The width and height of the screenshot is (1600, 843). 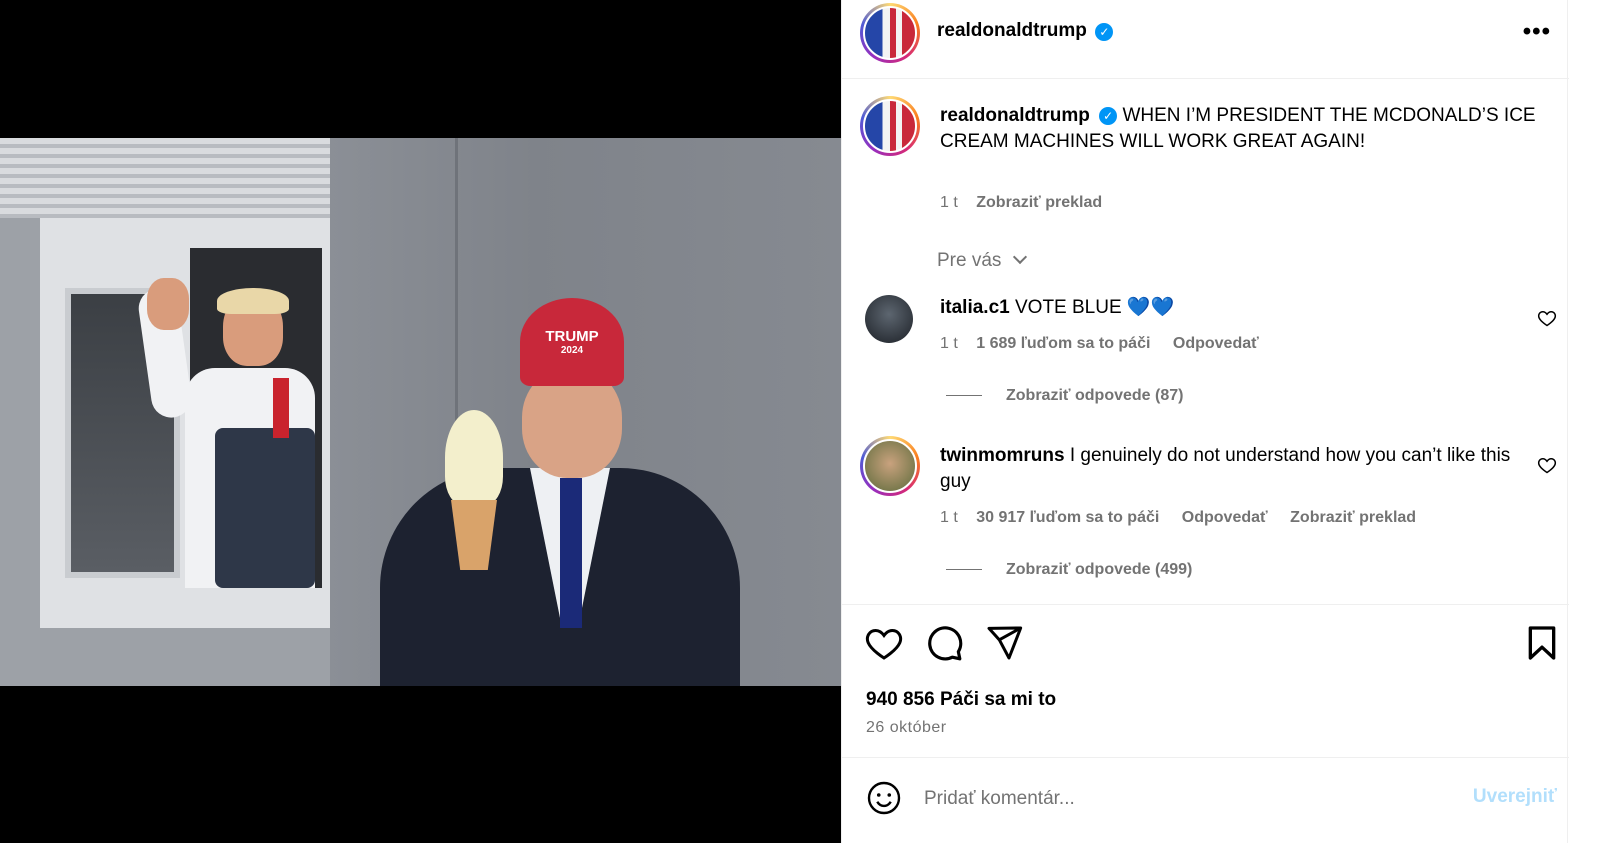 What do you see at coordinates (884, 643) in the screenshot?
I see `like-heart-icon` at bounding box center [884, 643].